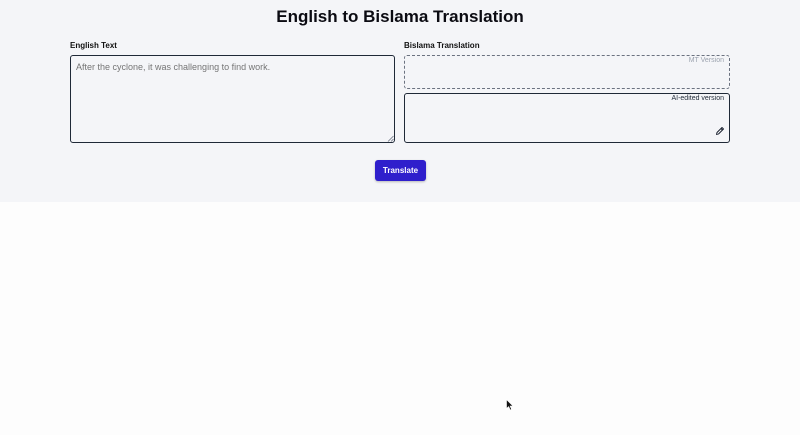 This screenshot has height=435, width=800. I want to click on translate-button: Translate, so click(400, 170).